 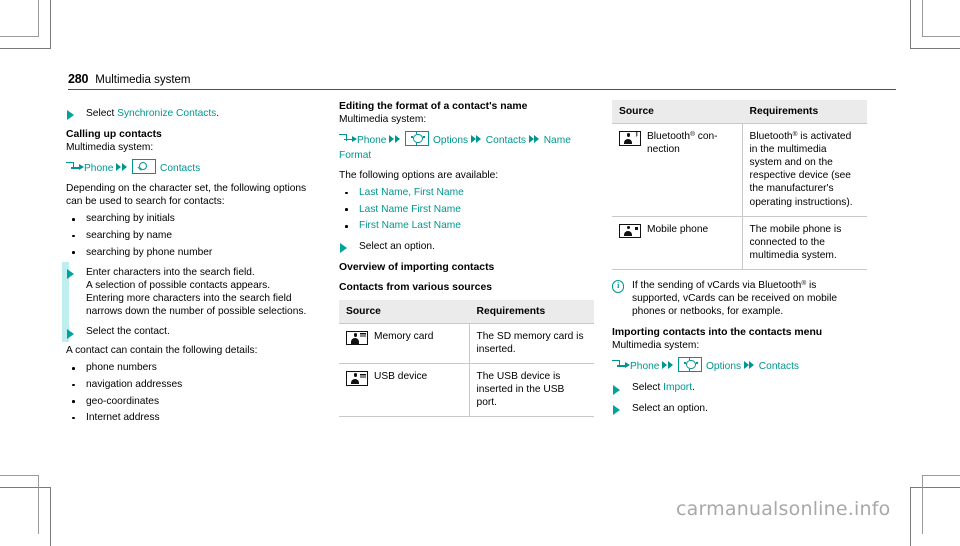 I want to click on source-text-pre: Bluetooth, so click(x=669, y=137).